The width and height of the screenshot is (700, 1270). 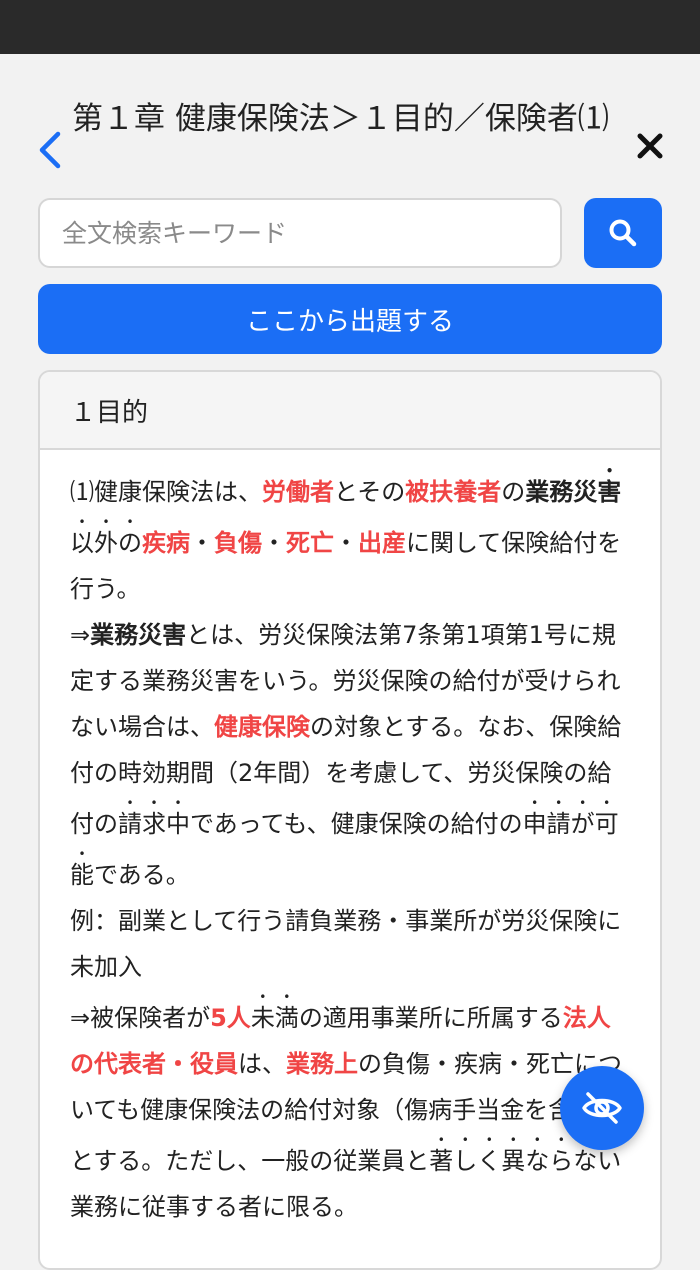 What do you see at coordinates (262, 727) in the screenshot?
I see `term-health-insurance: 健康保険` at bounding box center [262, 727].